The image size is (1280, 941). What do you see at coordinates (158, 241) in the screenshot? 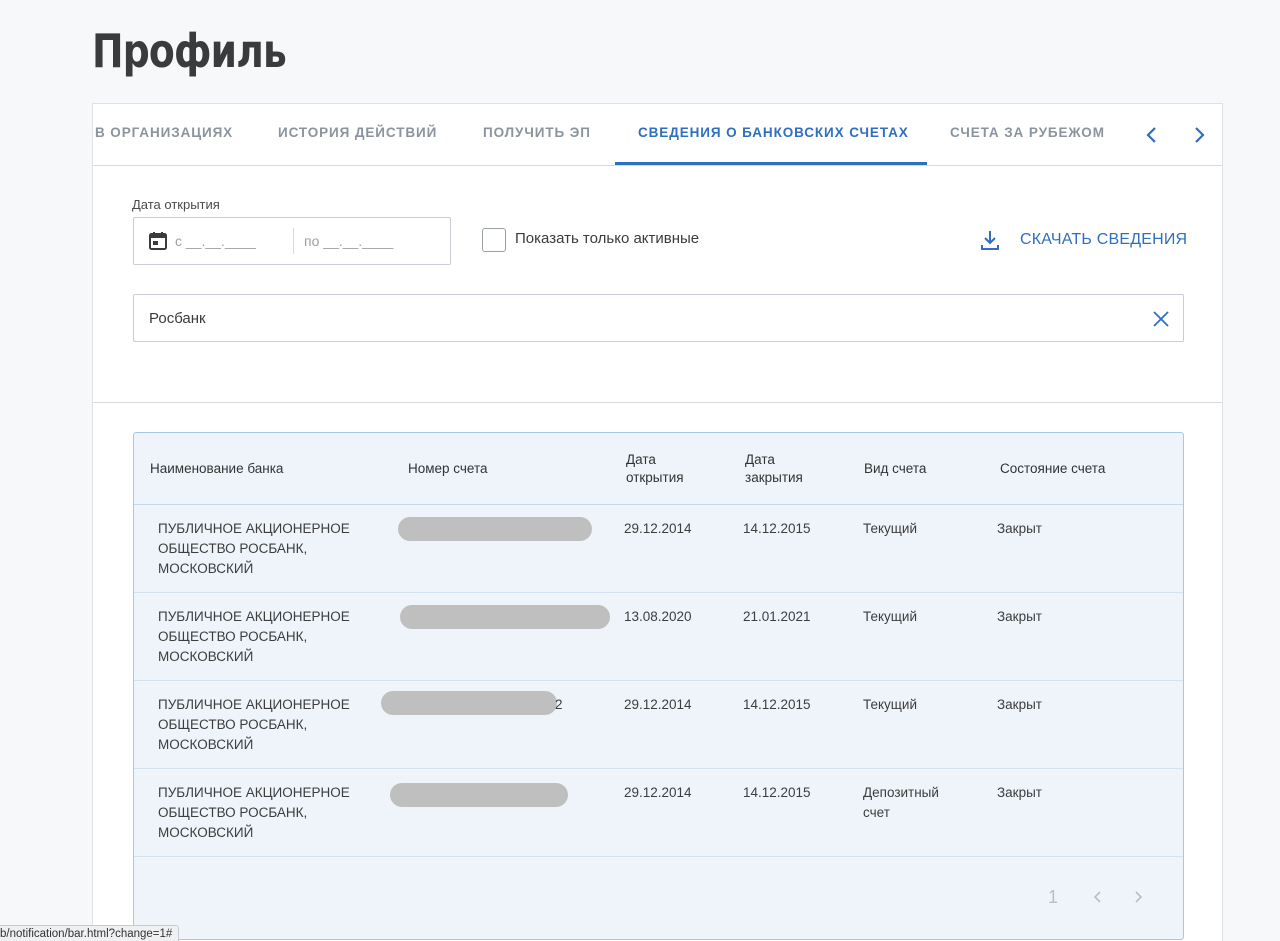
I see `calendar-icon` at bounding box center [158, 241].